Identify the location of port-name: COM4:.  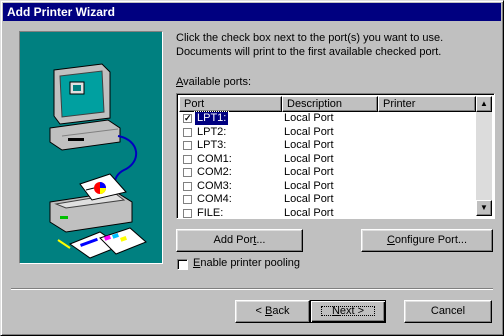
(214, 199).